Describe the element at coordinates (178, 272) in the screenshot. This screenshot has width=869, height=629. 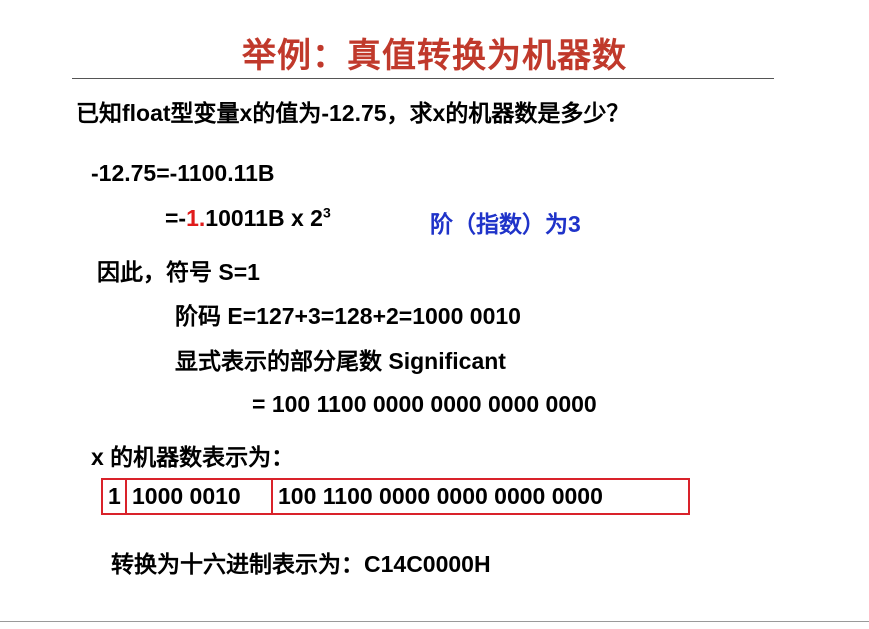
I see `sign-bit-line: 因此，符号 S=1` at that location.